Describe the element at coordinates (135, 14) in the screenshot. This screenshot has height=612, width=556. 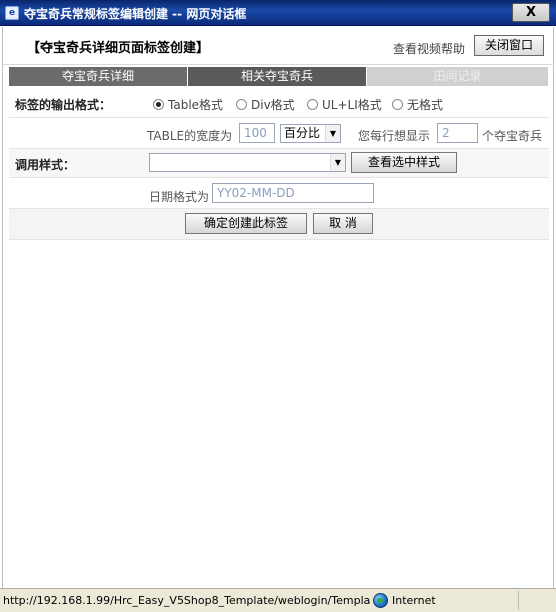
I see `window-title: 夺宝奇兵常规标签编辑创建 -- 网页对话框` at that location.